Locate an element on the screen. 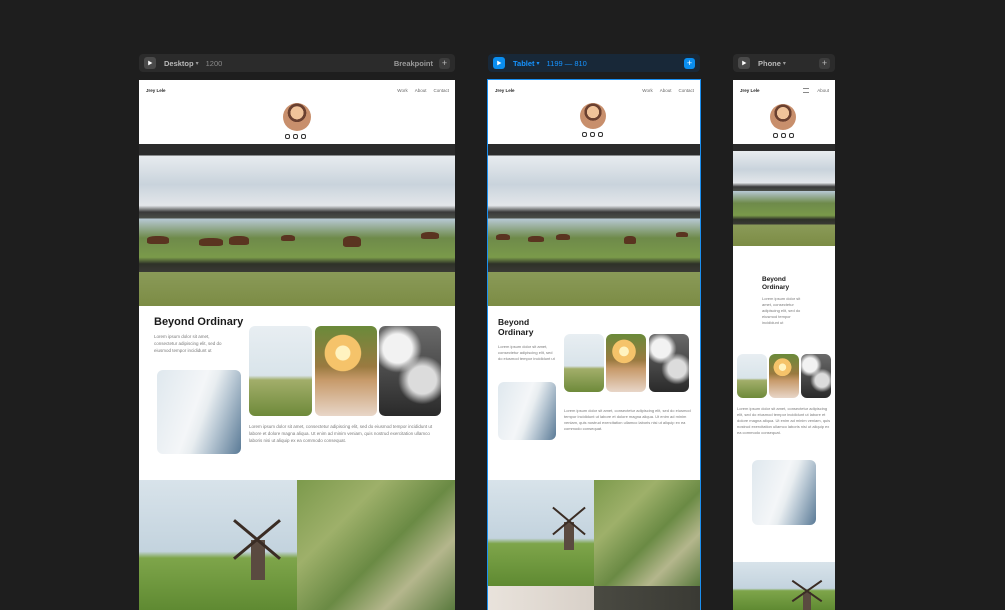  breakpoint-size: 1199 — 810 is located at coordinates (566, 63).